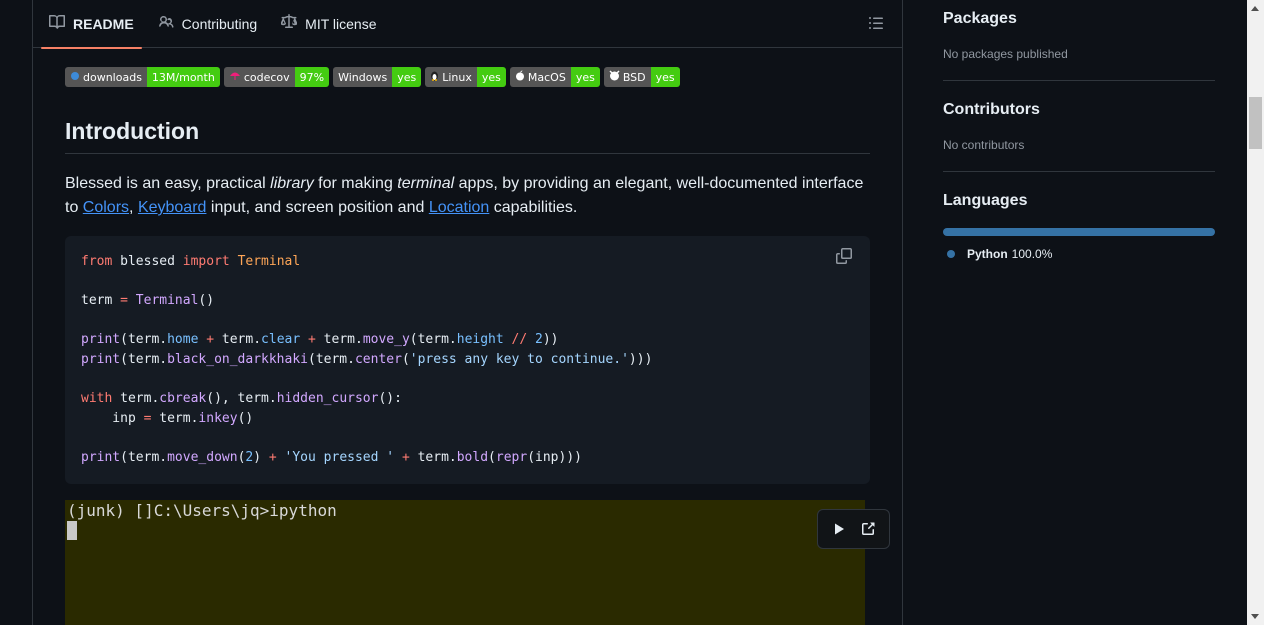 This screenshot has height=625, width=1264. What do you see at coordinates (172, 207) in the screenshot?
I see `keyboard-link: Keyboard` at bounding box center [172, 207].